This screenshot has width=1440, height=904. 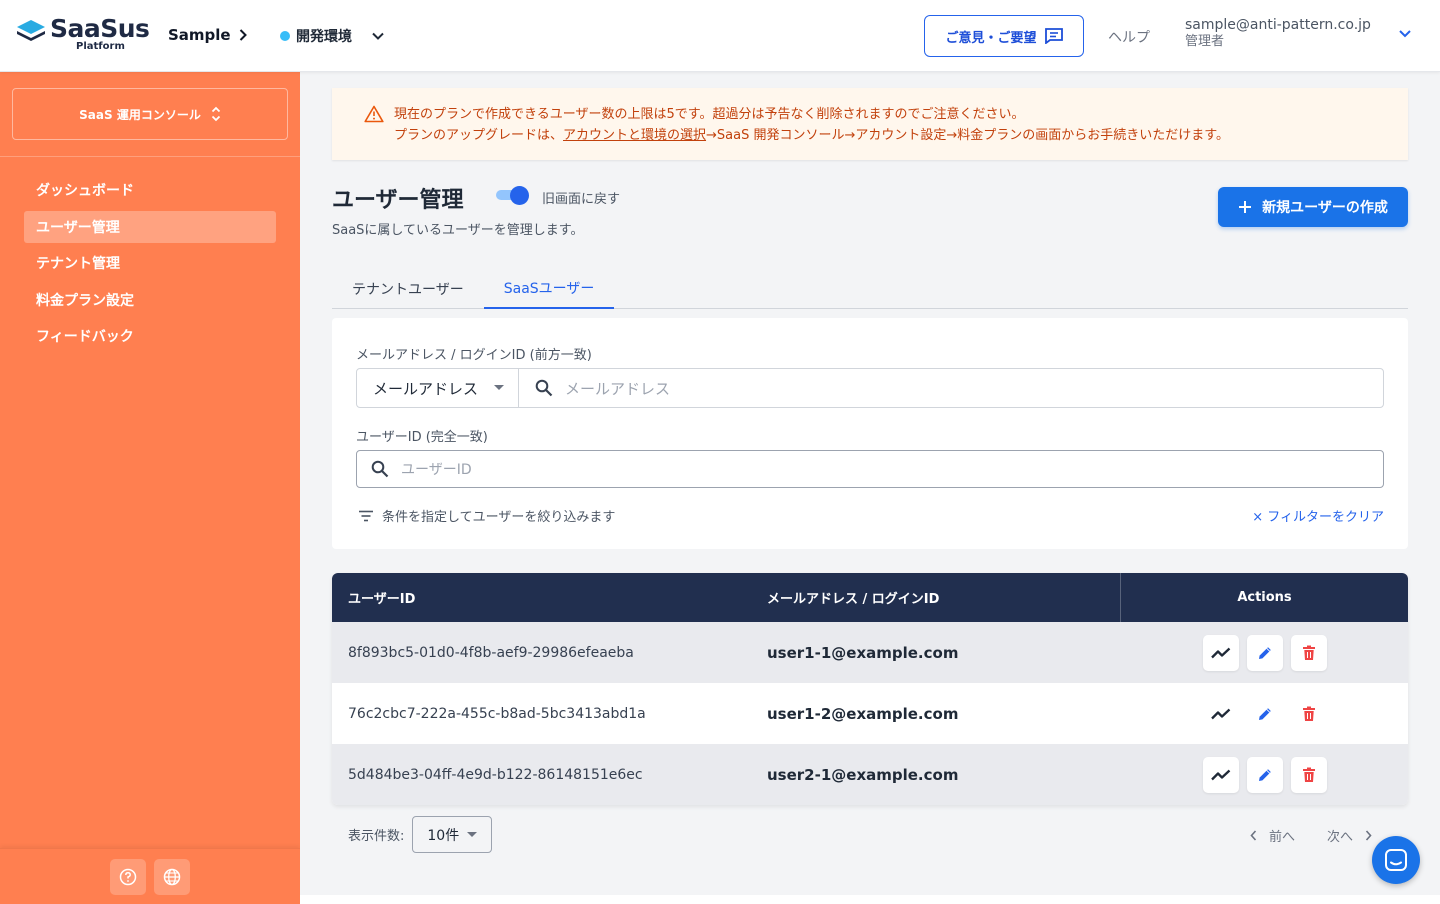 What do you see at coordinates (150, 876) in the screenshot?
I see `sidebar-footer` at bounding box center [150, 876].